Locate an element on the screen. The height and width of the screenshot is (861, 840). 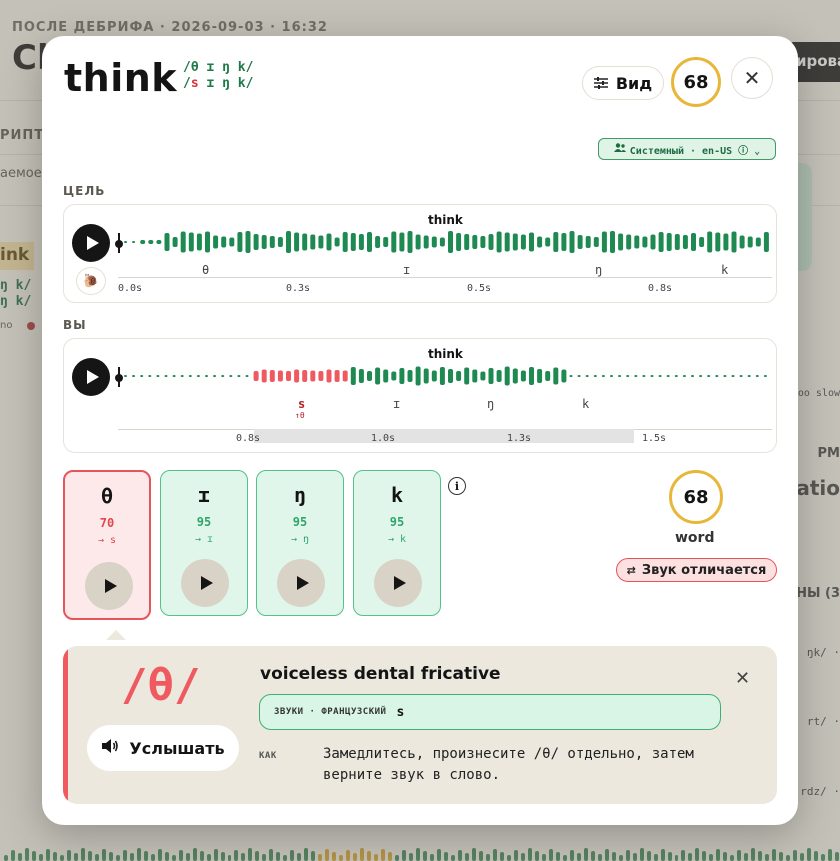
phoneme-card-ng: ŋ 95 → ŋ is located at coordinates (300, 543).